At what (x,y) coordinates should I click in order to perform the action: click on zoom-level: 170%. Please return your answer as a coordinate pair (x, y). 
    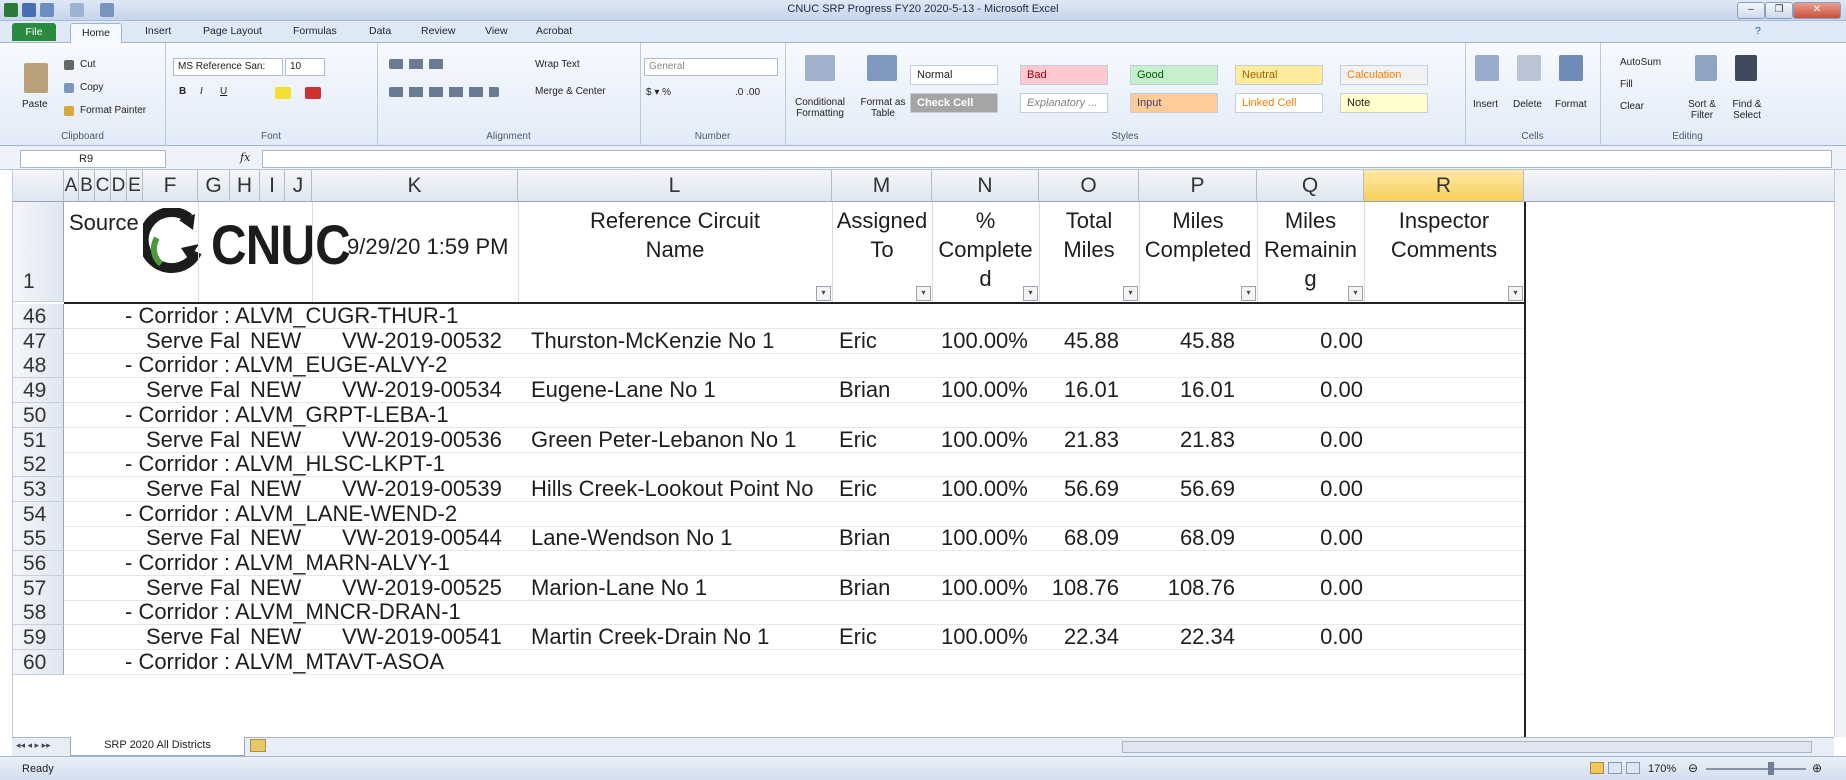
    Looking at the image, I should click on (1662, 769).